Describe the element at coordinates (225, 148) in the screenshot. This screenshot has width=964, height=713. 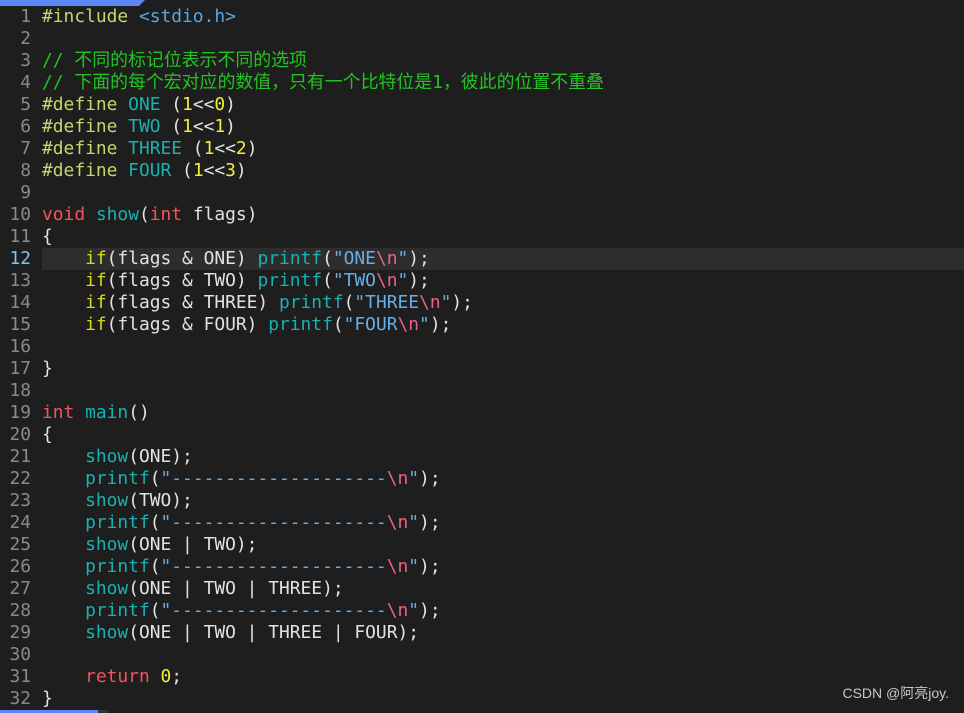
I see `token-txt: <<` at that location.